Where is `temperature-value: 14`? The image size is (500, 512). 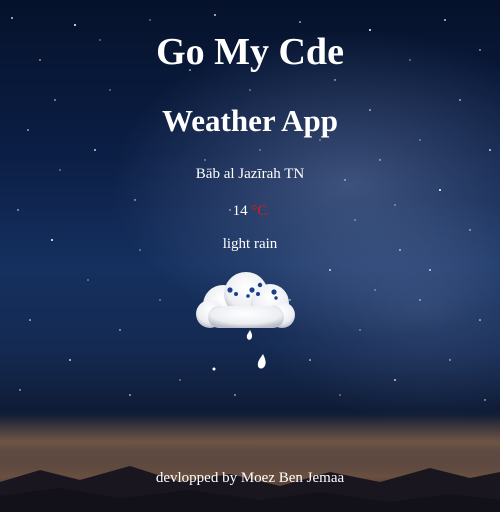
temperature-value: 14 is located at coordinates (240, 211).